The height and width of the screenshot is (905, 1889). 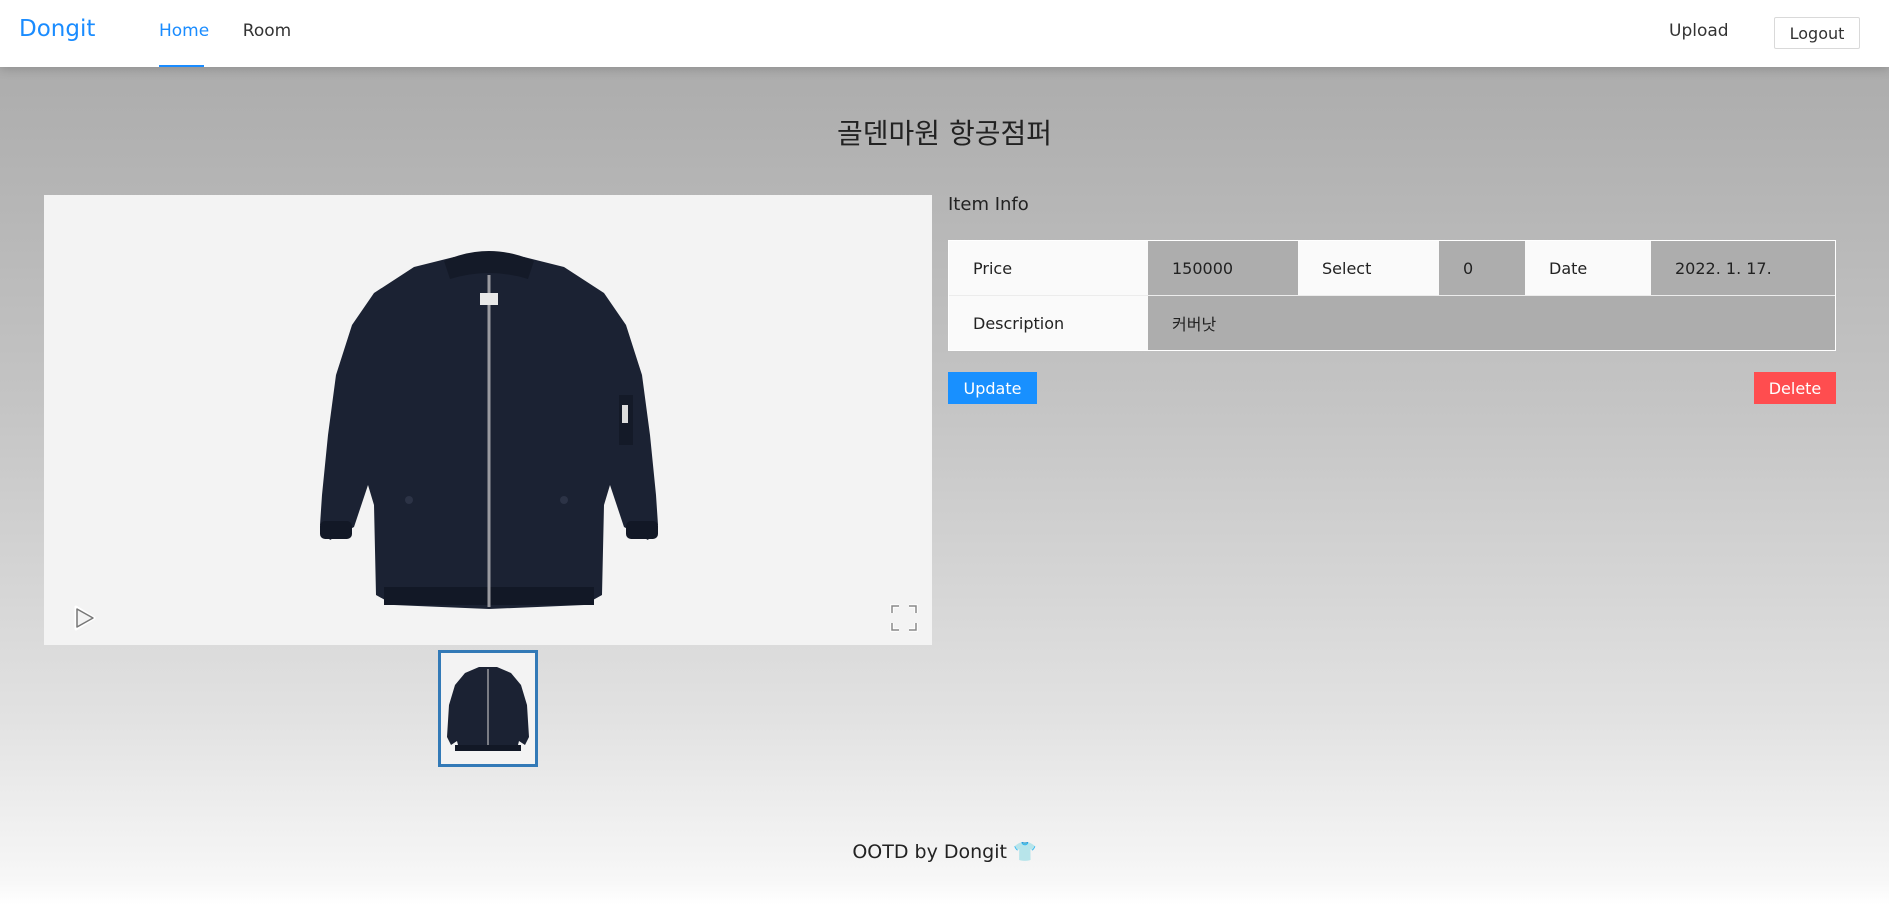 What do you see at coordinates (1048, 323) in the screenshot?
I see `description-label: Description` at bounding box center [1048, 323].